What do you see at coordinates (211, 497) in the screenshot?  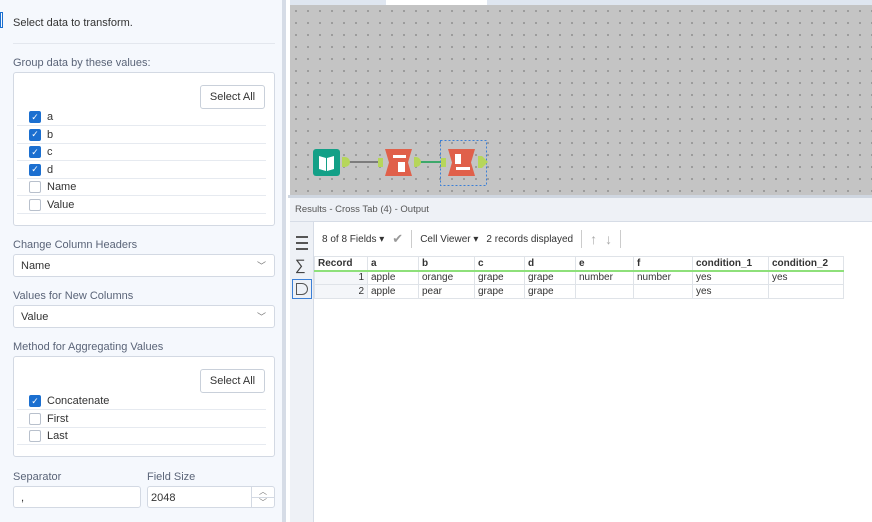 I see `fieldsize-stepper: 2048 ︿ ﹀` at bounding box center [211, 497].